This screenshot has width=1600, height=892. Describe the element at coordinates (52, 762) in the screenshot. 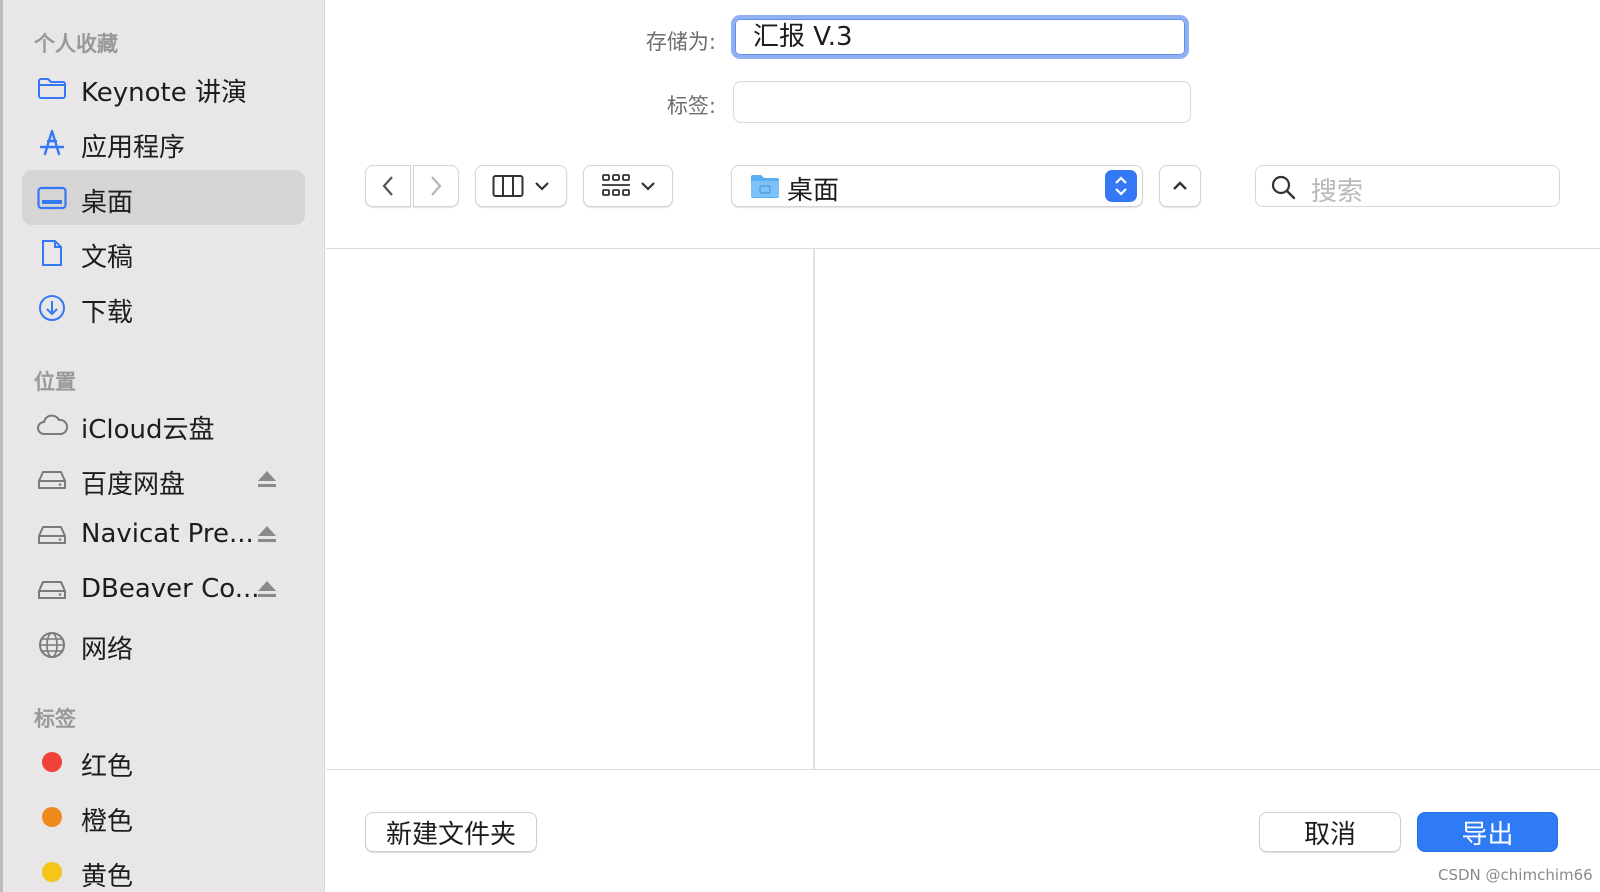

I see `red-tag-icon` at that location.